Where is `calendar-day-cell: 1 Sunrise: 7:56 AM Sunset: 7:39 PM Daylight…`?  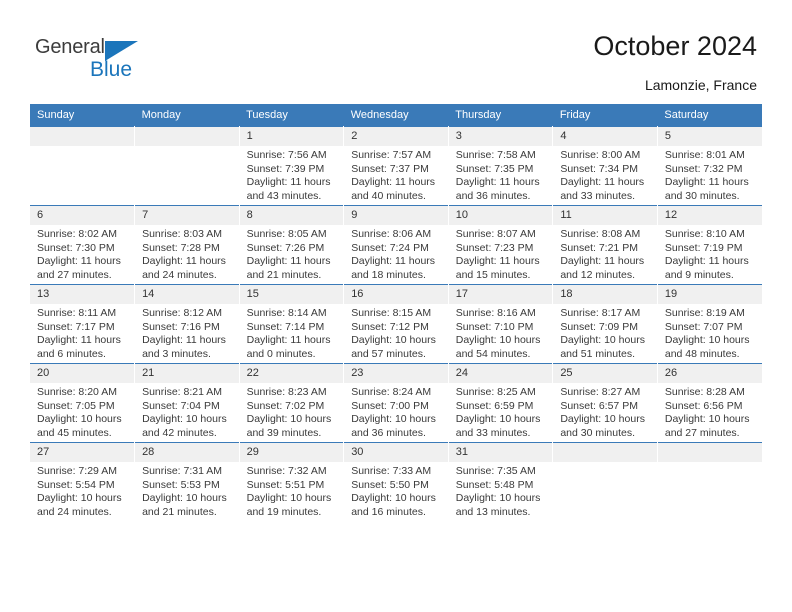
calendar-day-cell: 1 Sunrise: 7:56 AM Sunset: 7:39 PM Daylight… is located at coordinates (292, 166).